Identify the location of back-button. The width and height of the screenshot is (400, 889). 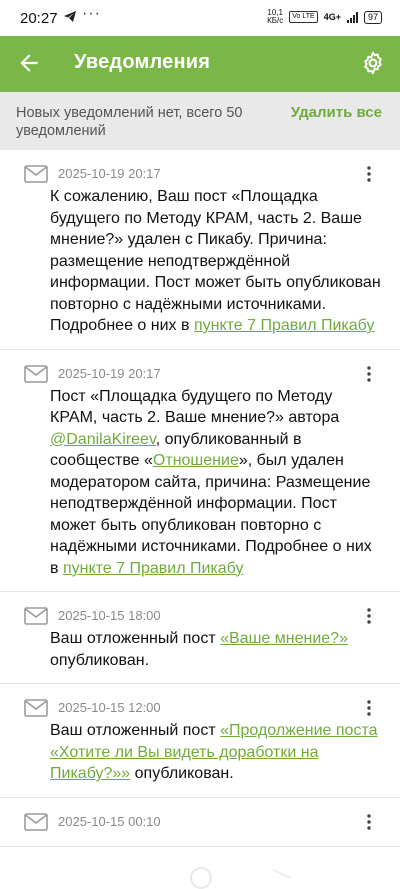
(29, 63).